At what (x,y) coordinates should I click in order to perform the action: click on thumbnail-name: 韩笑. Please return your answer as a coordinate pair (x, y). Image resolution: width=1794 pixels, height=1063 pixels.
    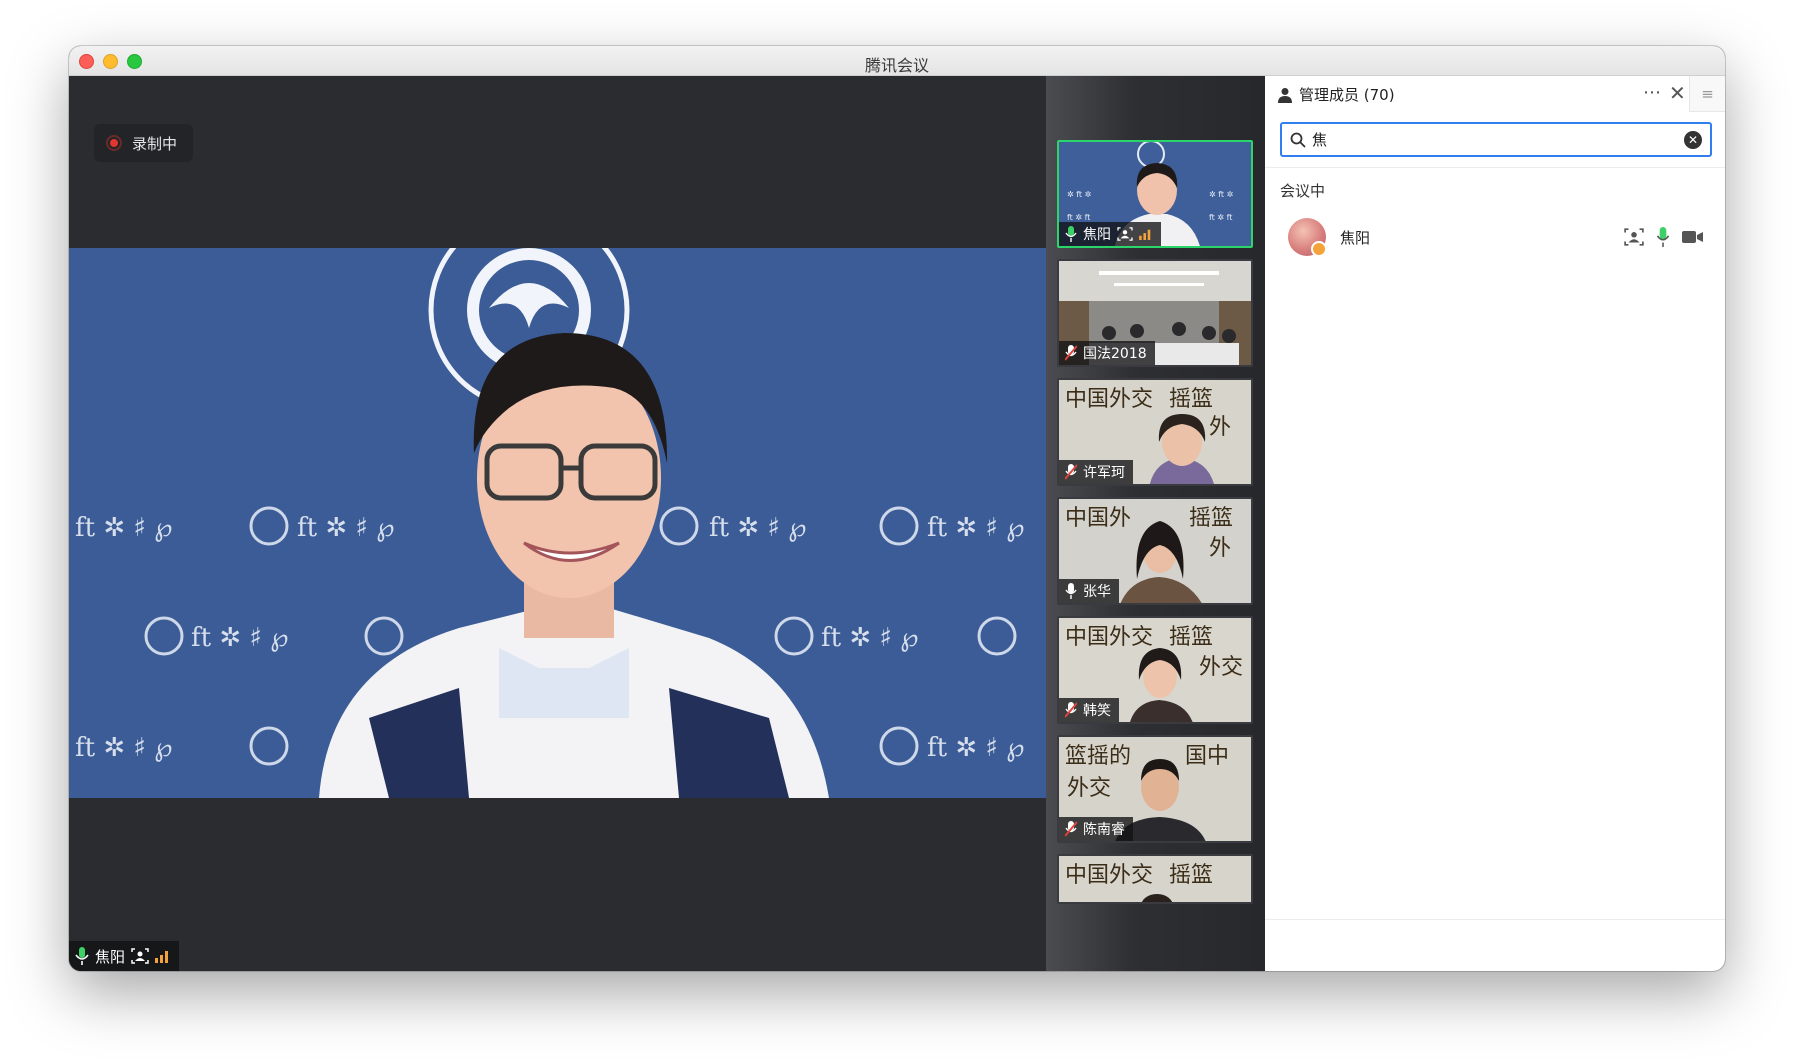
    Looking at the image, I should click on (1097, 711).